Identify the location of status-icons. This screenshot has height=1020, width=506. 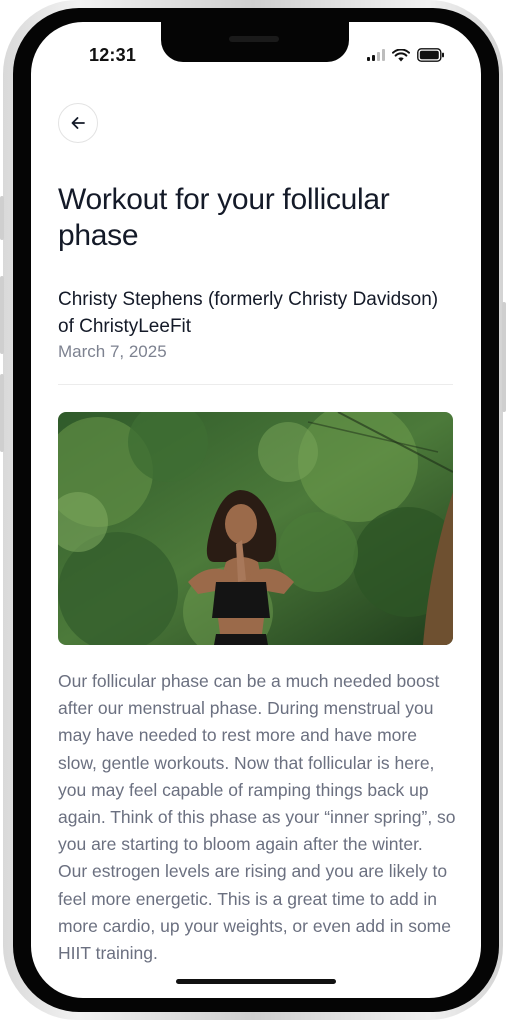
(406, 55).